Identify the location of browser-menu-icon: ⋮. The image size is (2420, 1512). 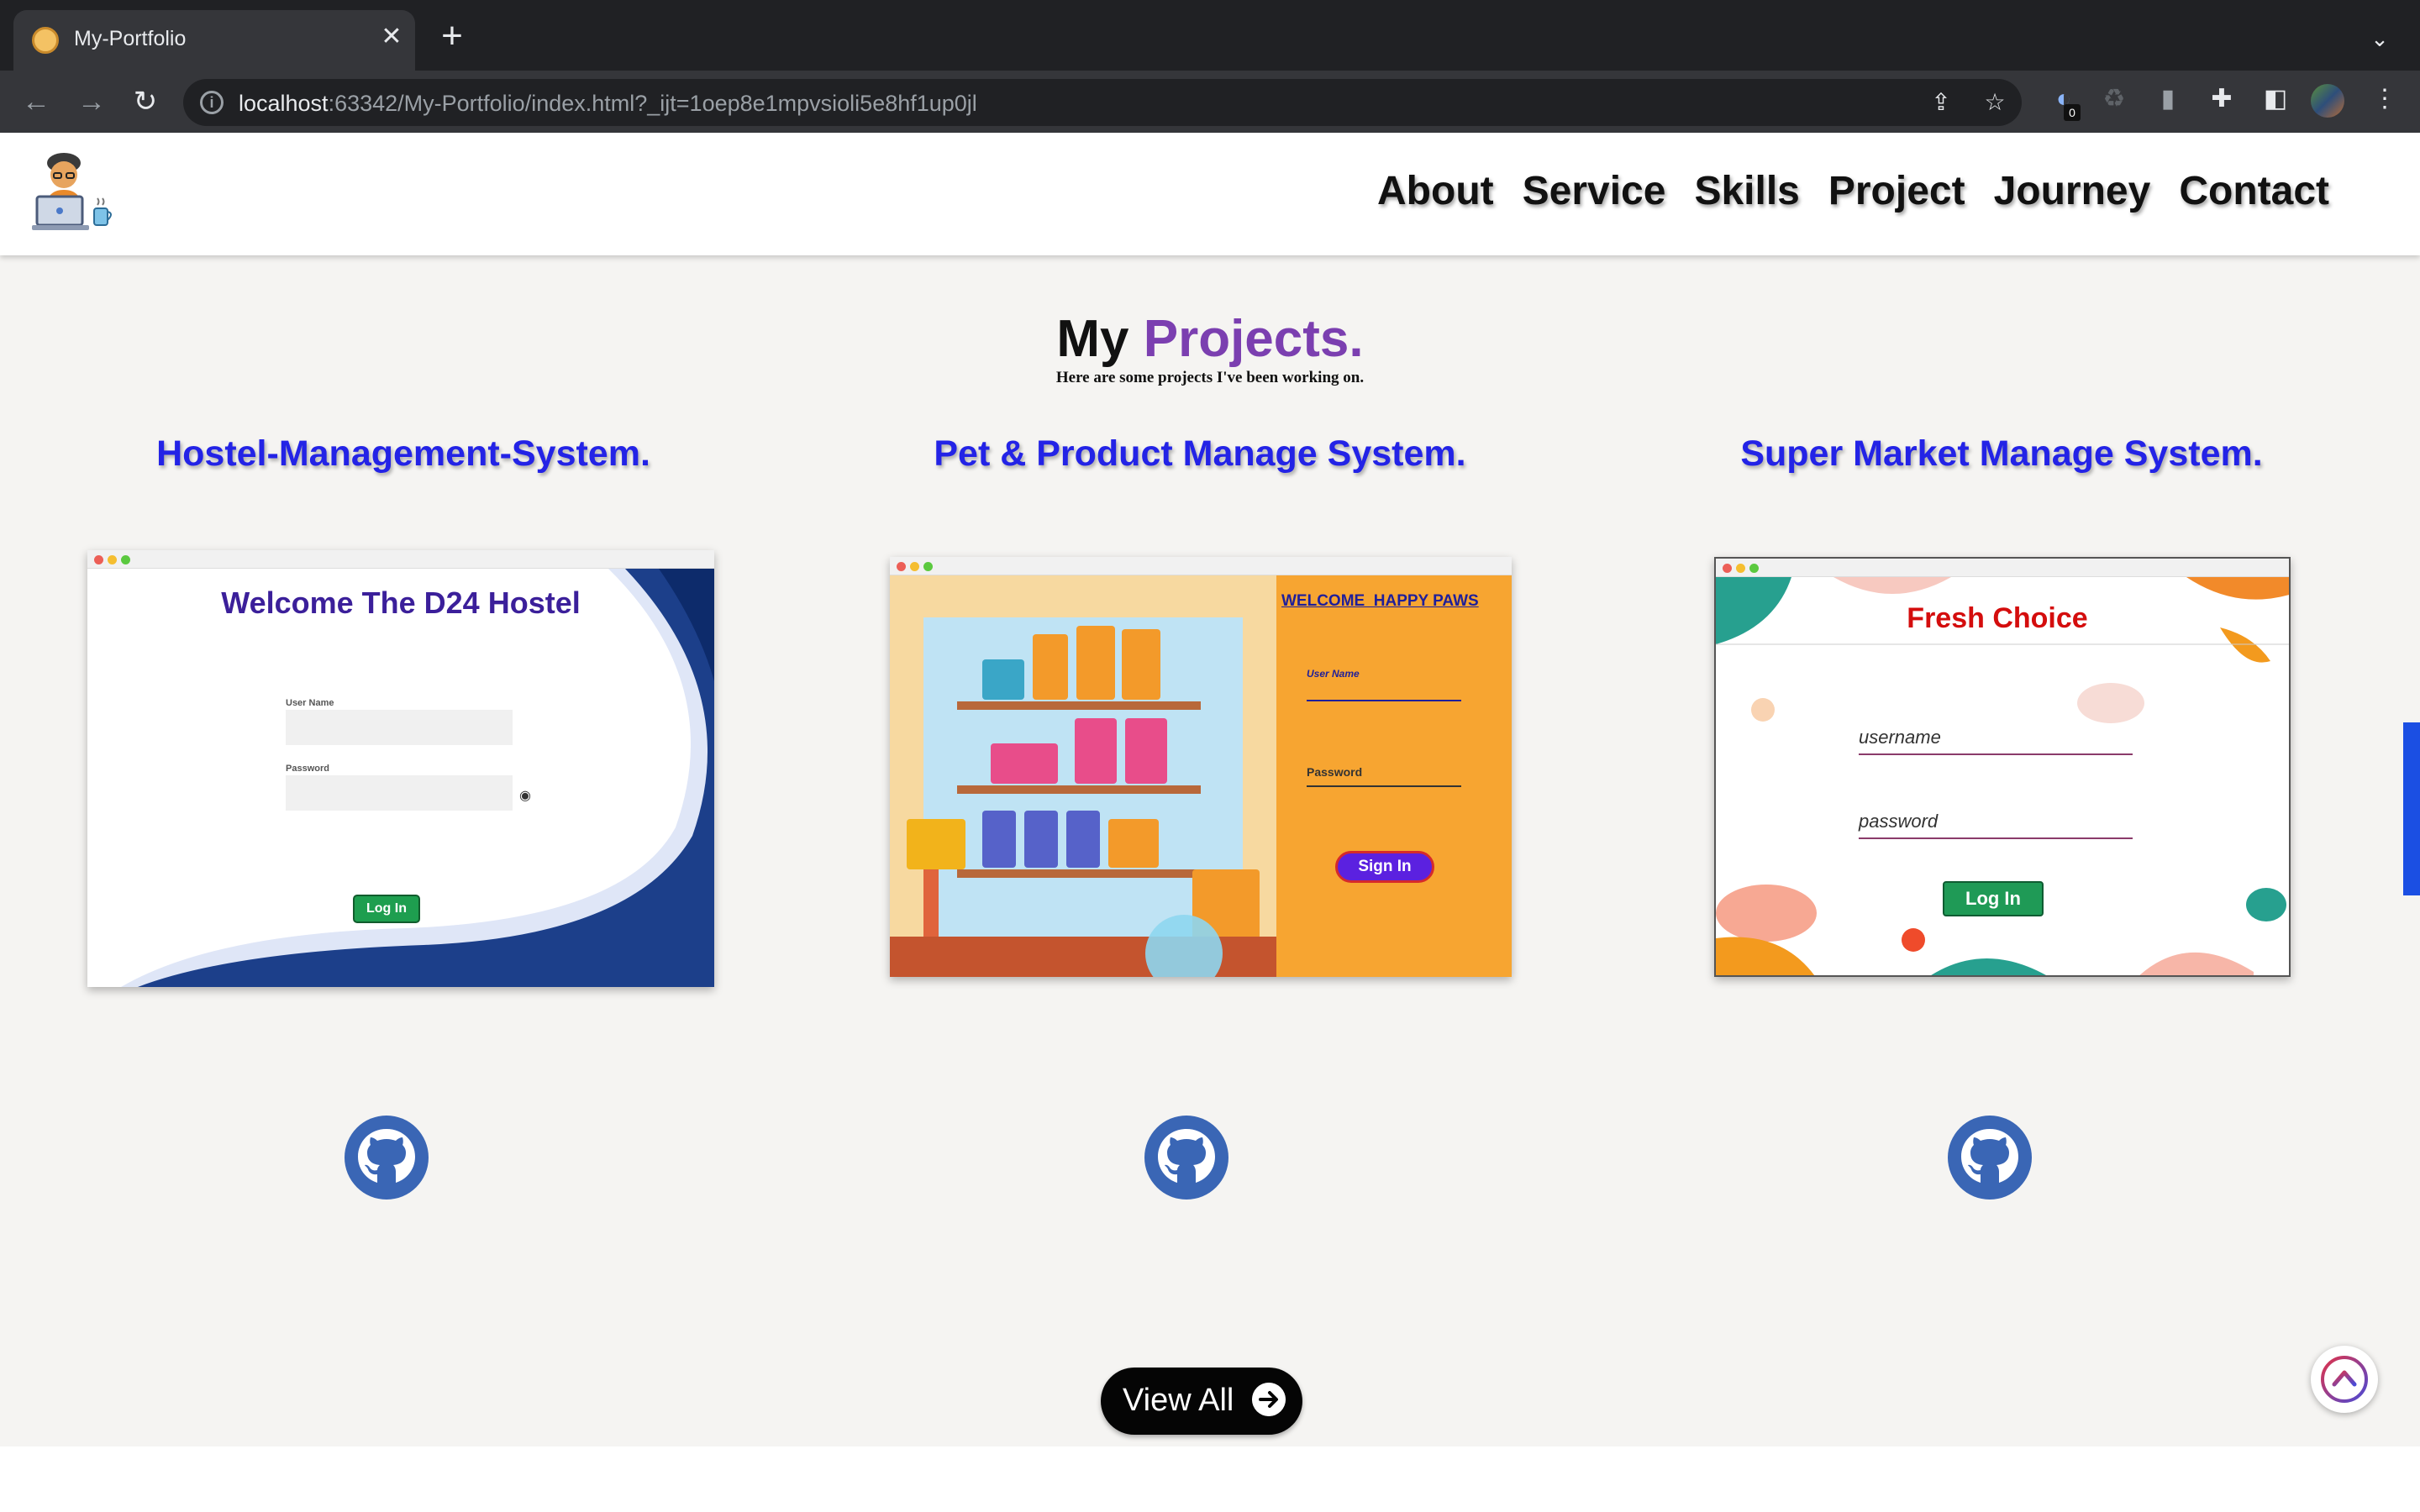
(2385, 99).